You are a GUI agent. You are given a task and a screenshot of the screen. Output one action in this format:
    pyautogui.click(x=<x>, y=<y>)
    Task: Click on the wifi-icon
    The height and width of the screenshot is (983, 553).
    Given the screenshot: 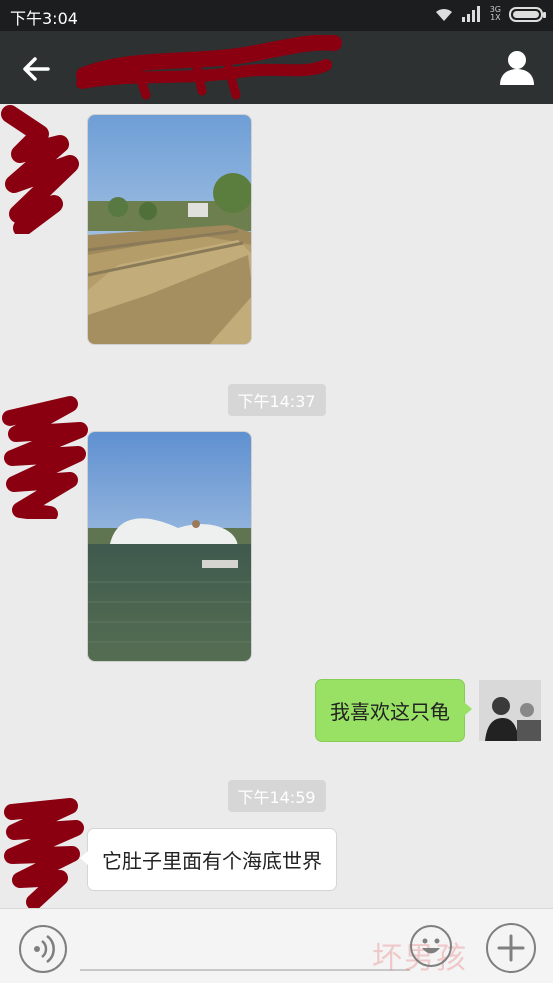 What is the action you would take?
    pyautogui.click(x=443, y=14)
    